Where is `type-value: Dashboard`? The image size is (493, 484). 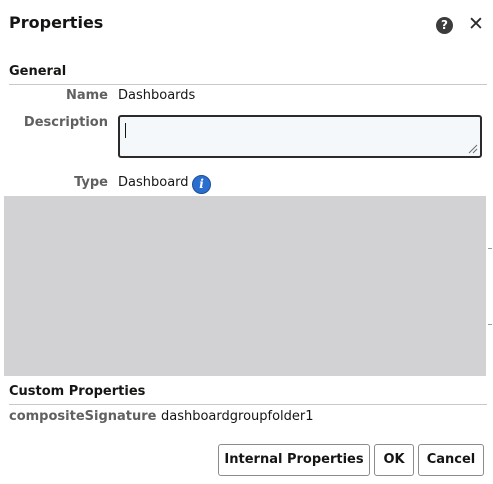 type-value: Dashboard is located at coordinates (153, 182).